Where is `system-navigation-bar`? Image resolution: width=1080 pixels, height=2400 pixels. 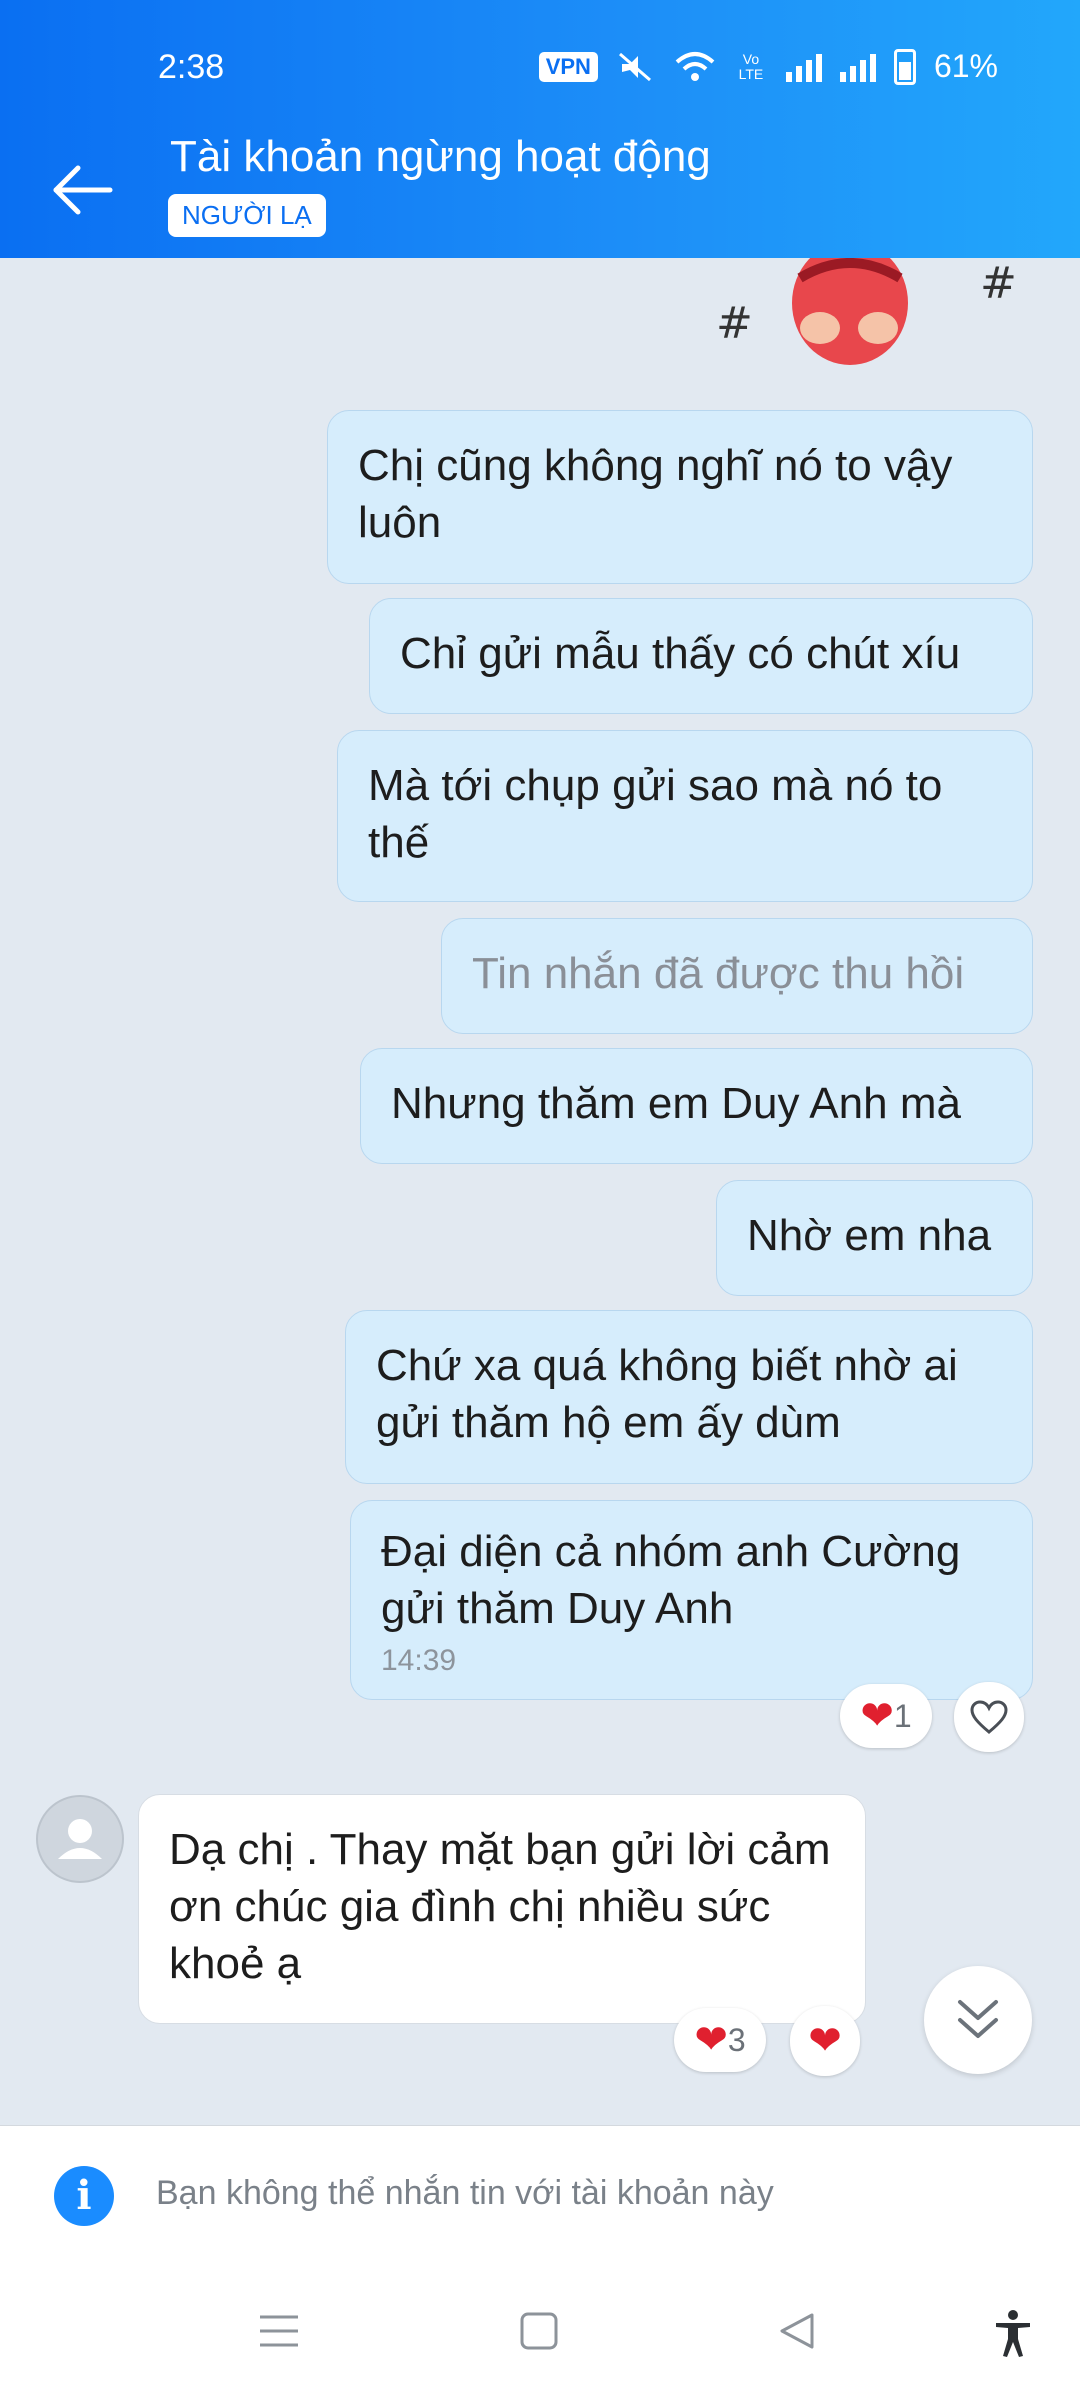
system-navigation-bar is located at coordinates (540, 2332).